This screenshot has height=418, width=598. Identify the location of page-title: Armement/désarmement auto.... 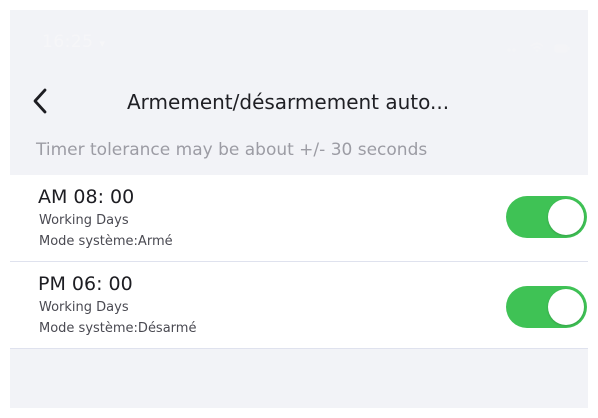
(288, 102).